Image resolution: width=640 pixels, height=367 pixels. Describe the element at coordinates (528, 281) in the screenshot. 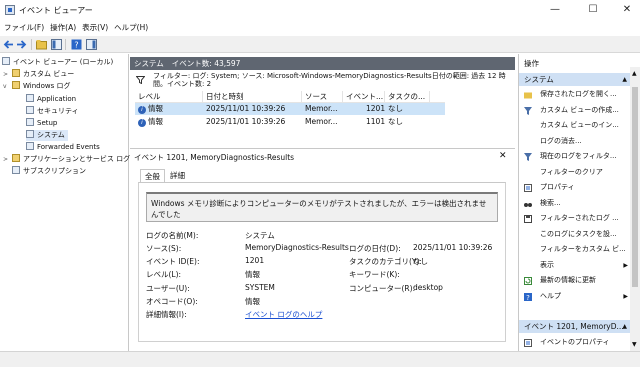

I see `refresh-icon` at that location.